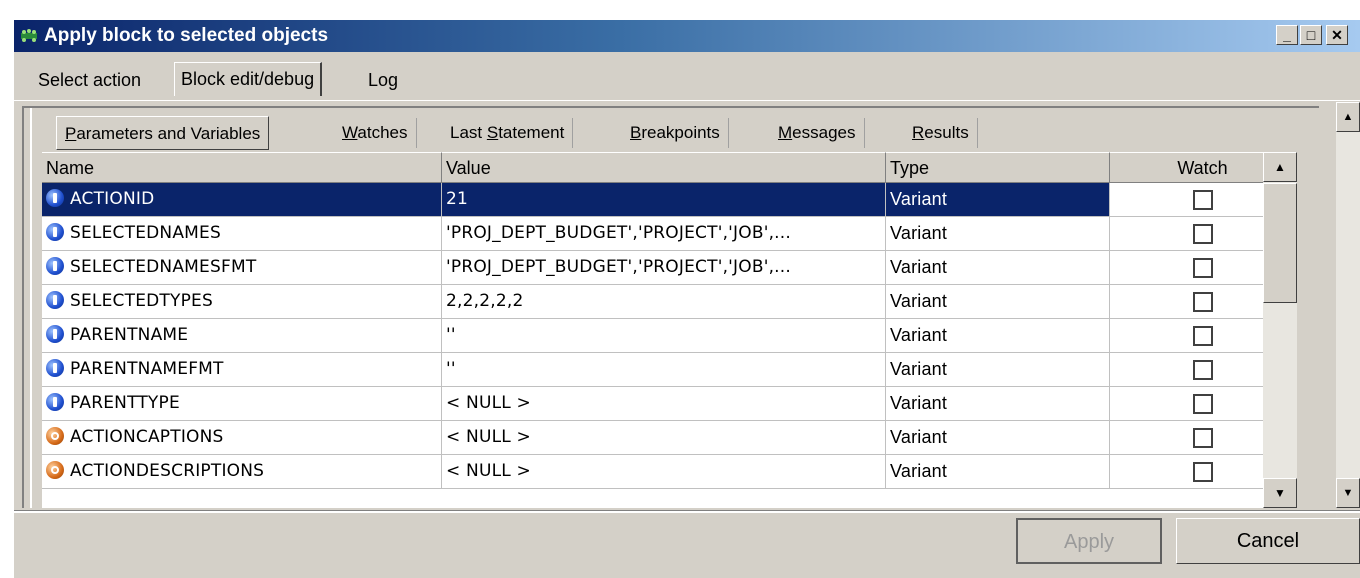 This screenshot has height=578, width=1360. I want to click on parameter-name: PARENTTYPE, so click(125, 403).